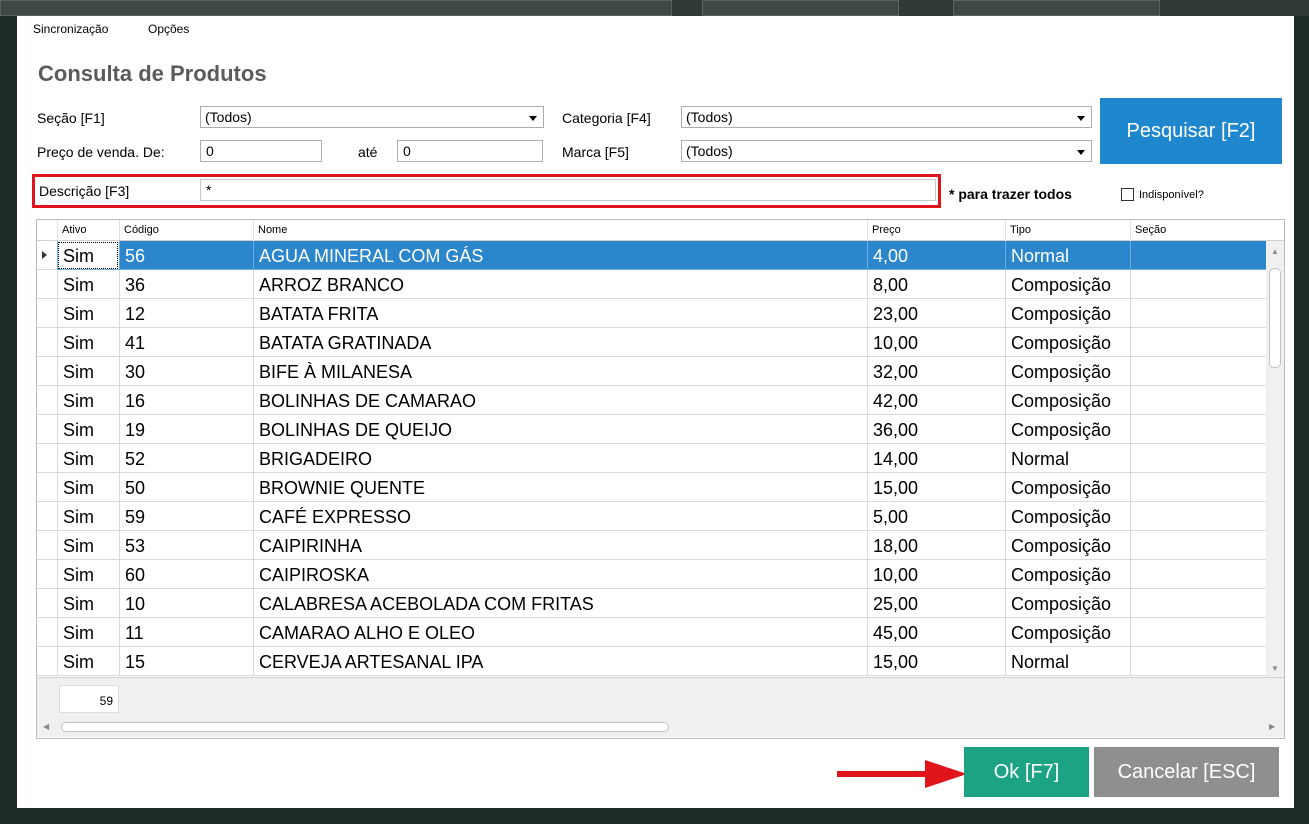 This screenshot has height=824, width=1309. Describe the element at coordinates (936, 545) in the screenshot. I see `cell-preco: 18,00` at that location.